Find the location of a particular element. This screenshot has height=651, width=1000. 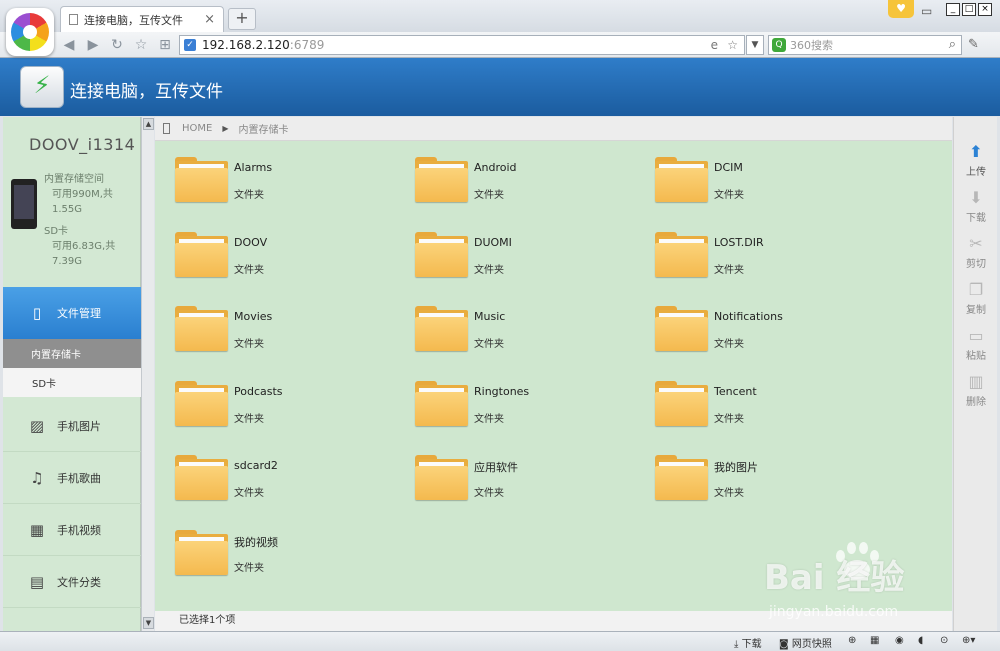

breadcrumb-current: 内置存储卡 is located at coordinates (264, 128).